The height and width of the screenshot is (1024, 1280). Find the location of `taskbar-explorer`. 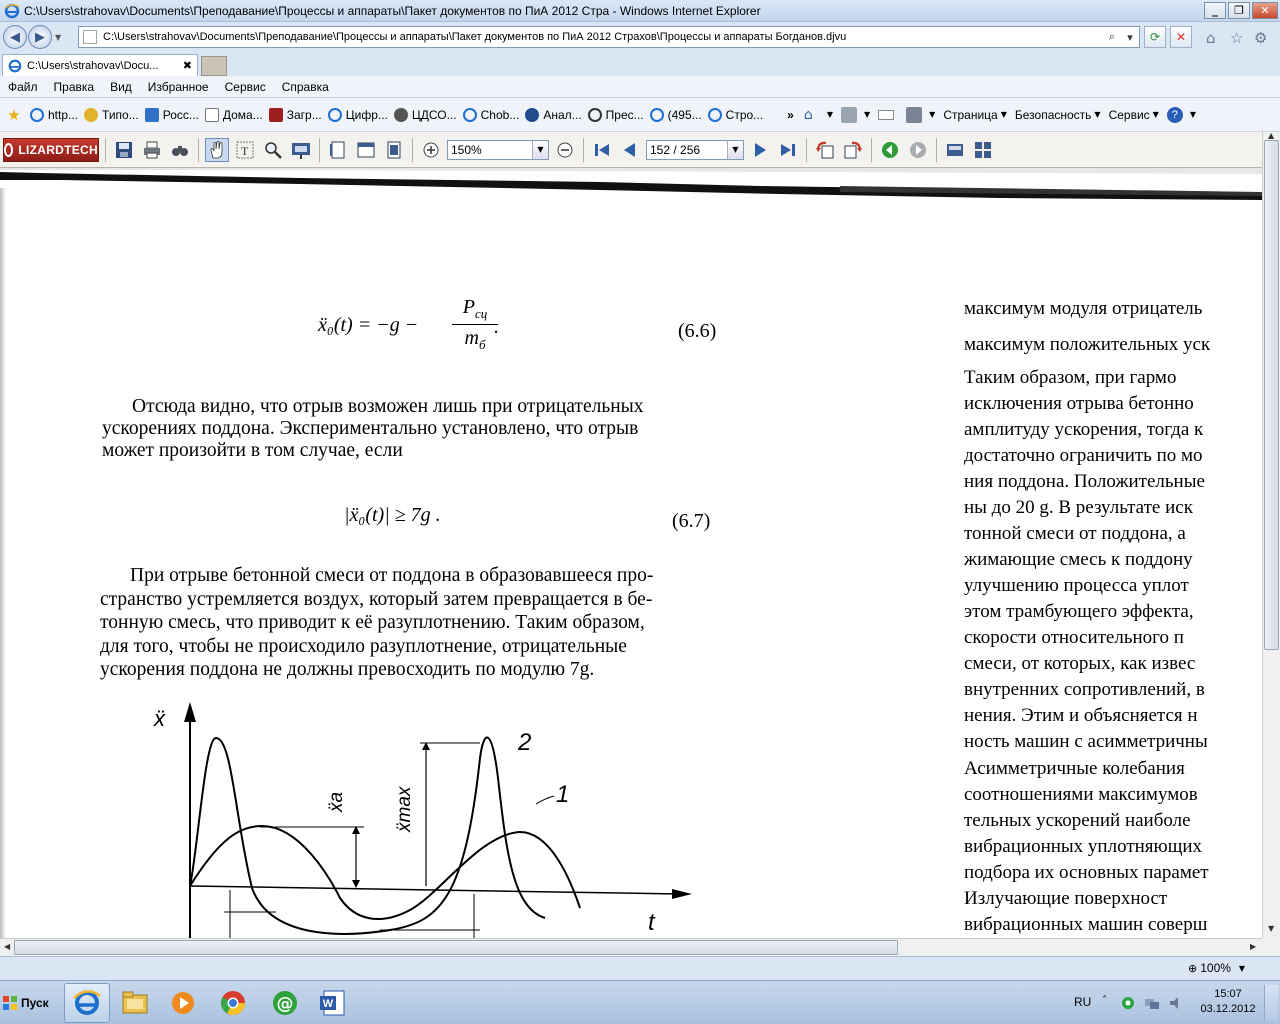

taskbar-explorer is located at coordinates (135, 1003).